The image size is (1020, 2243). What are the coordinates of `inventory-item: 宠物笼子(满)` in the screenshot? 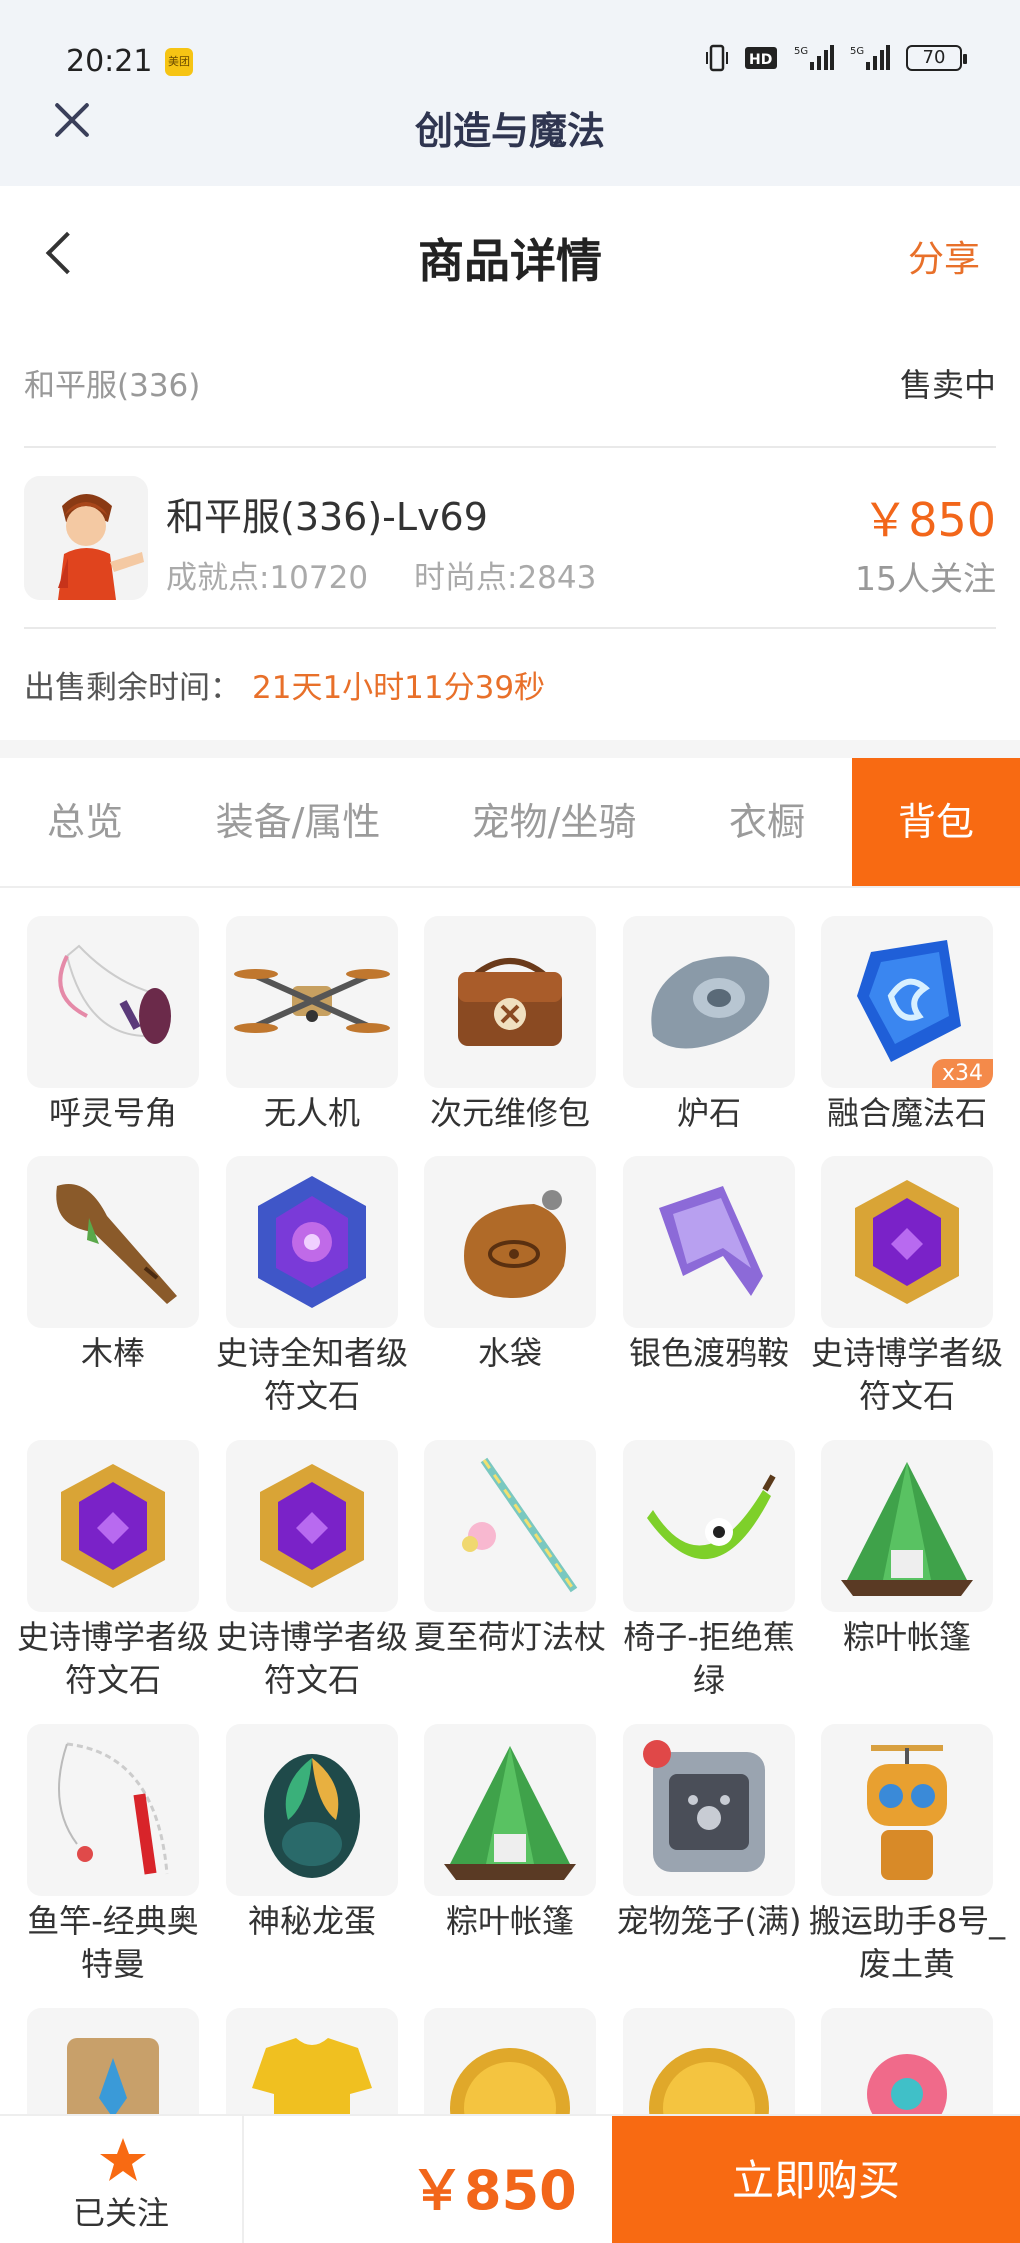 It's located at (709, 1833).